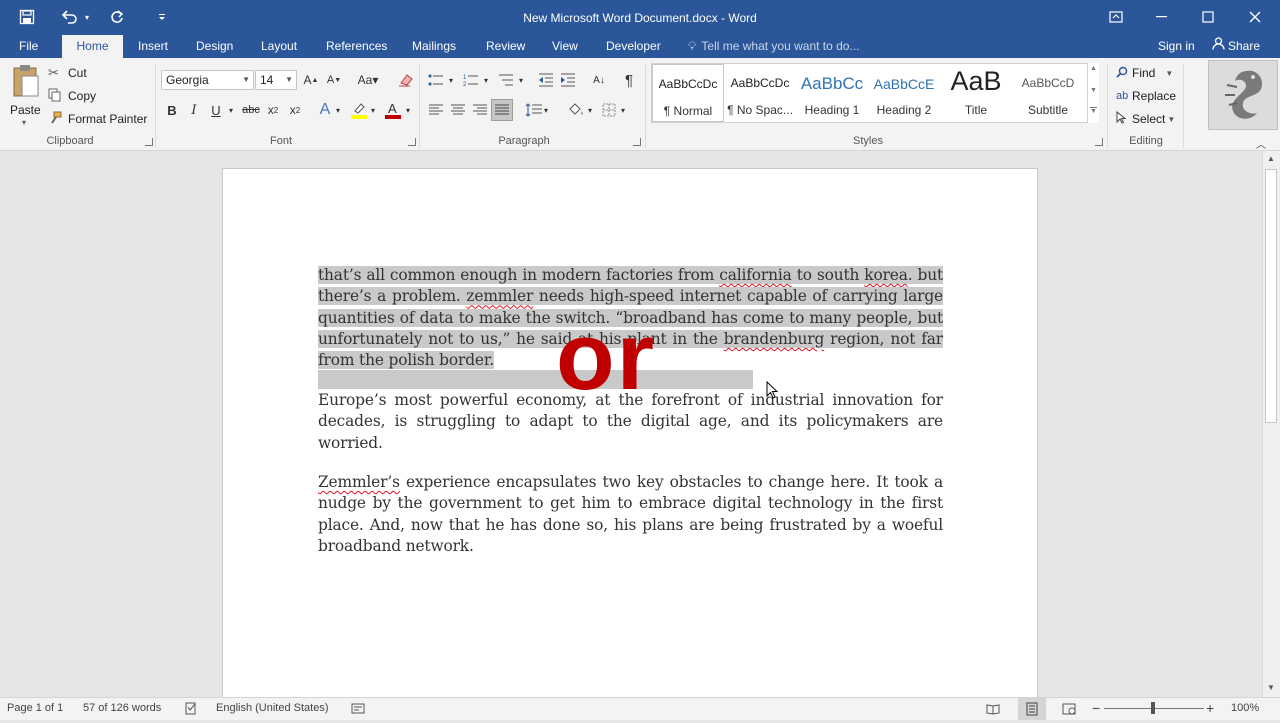  What do you see at coordinates (272, 709) in the screenshot?
I see `language-indicator: English (United States)` at bounding box center [272, 709].